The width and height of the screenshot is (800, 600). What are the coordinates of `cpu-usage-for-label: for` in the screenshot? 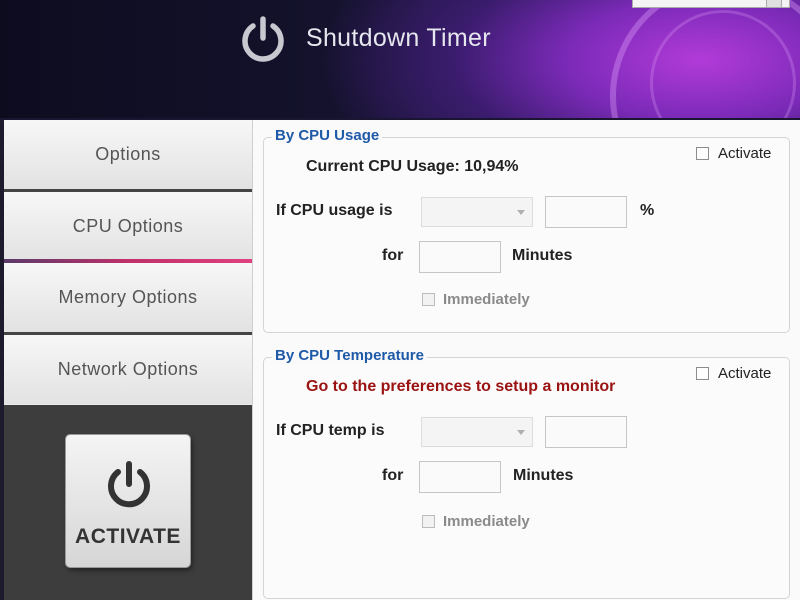 It's located at (393, 255).